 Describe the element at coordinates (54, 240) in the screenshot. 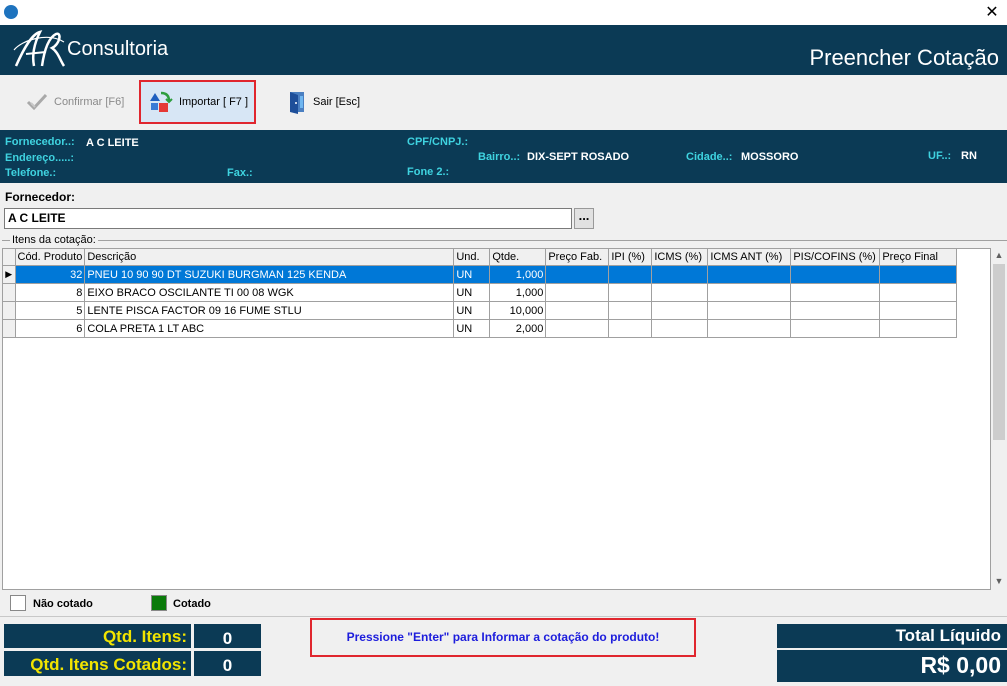

I see `items-group-label: Itens da cotação:` at that location.